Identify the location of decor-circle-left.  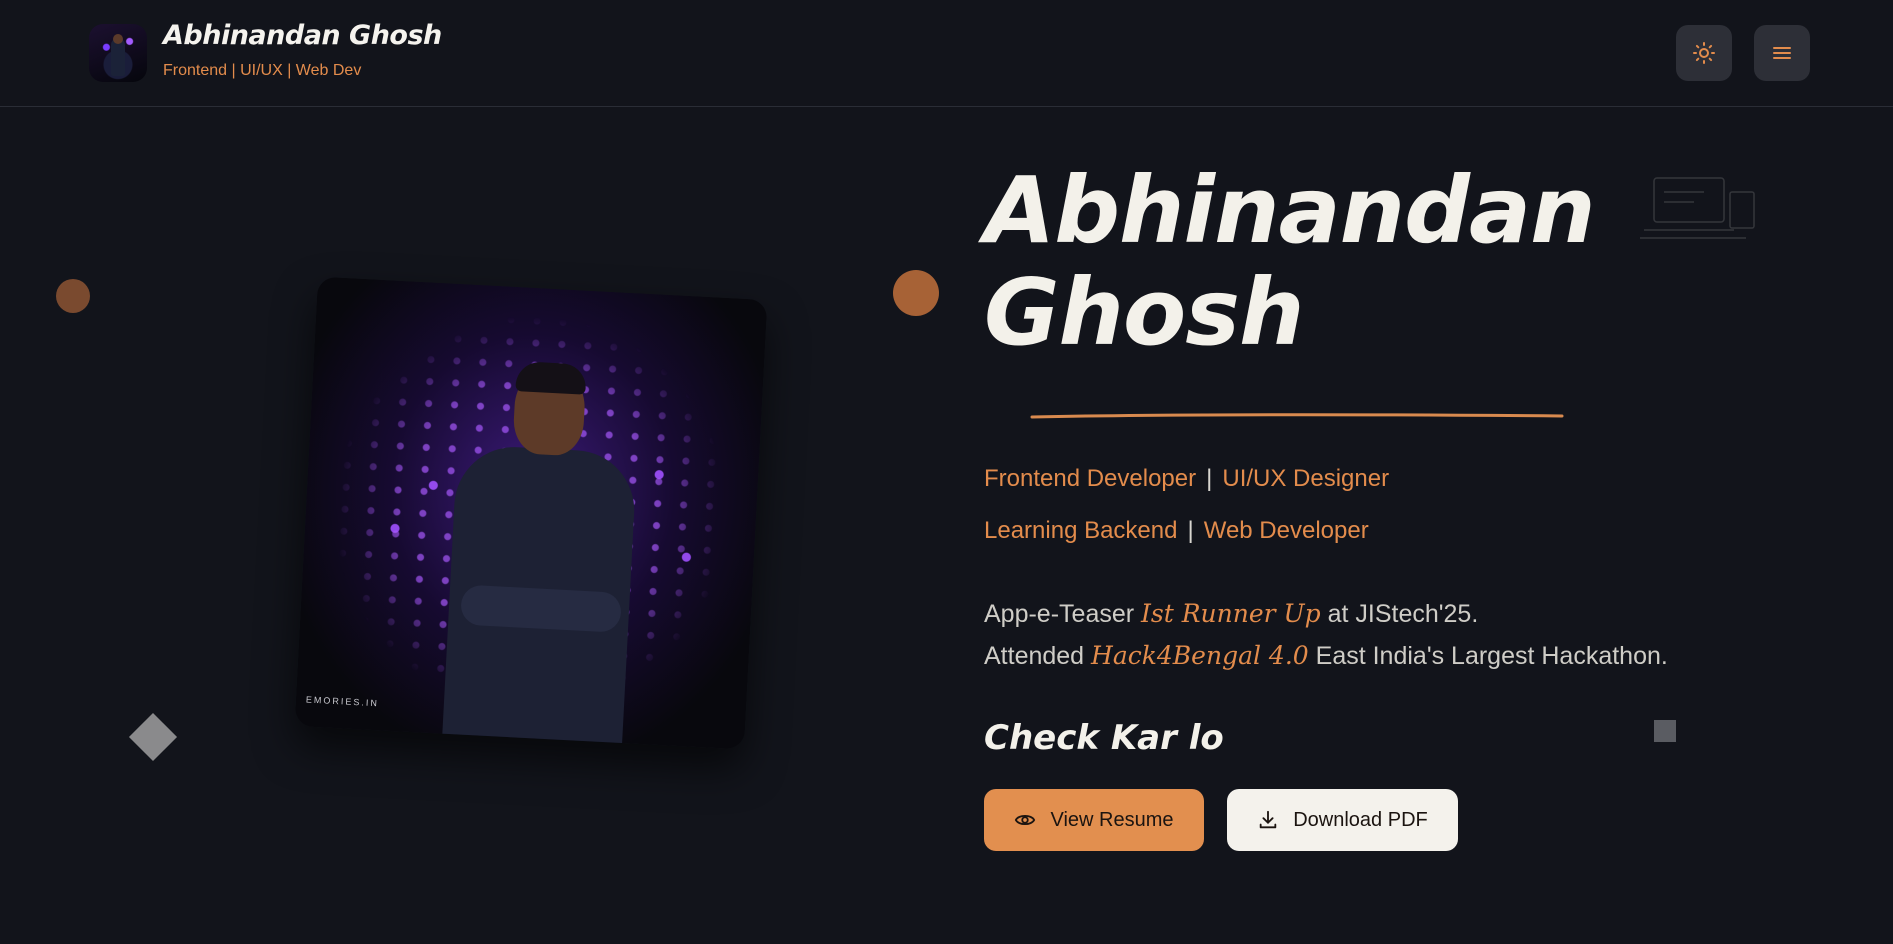
(73, 296).